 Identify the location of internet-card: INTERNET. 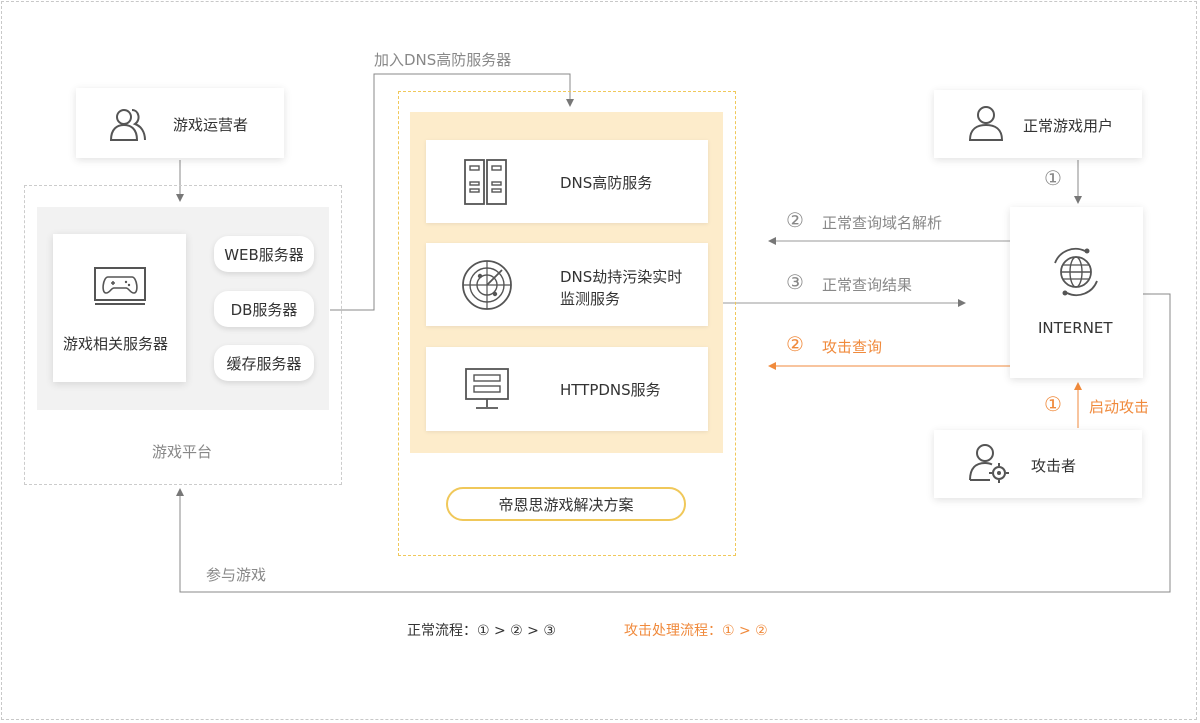
(1076, 292).